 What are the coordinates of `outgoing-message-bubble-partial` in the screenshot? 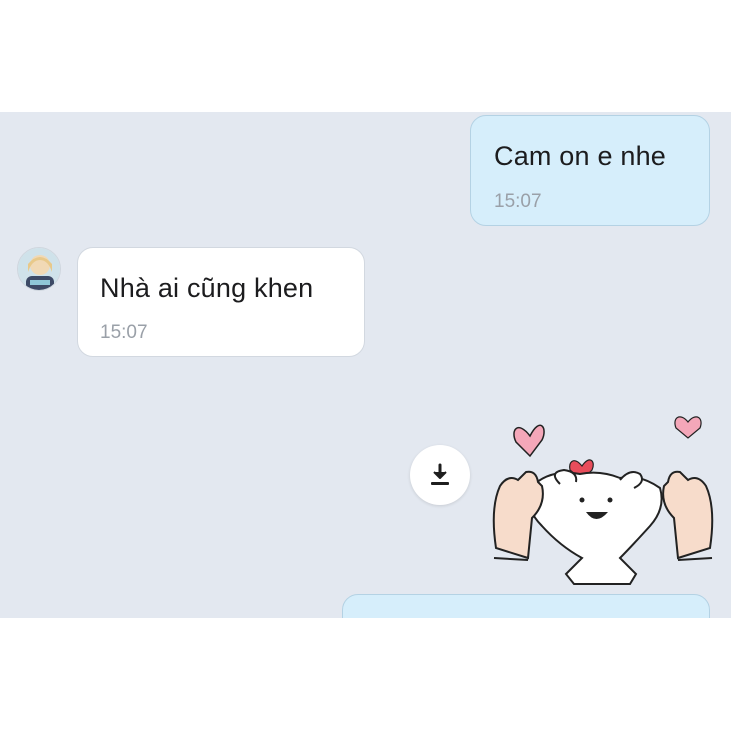 It's located at (526, 606).